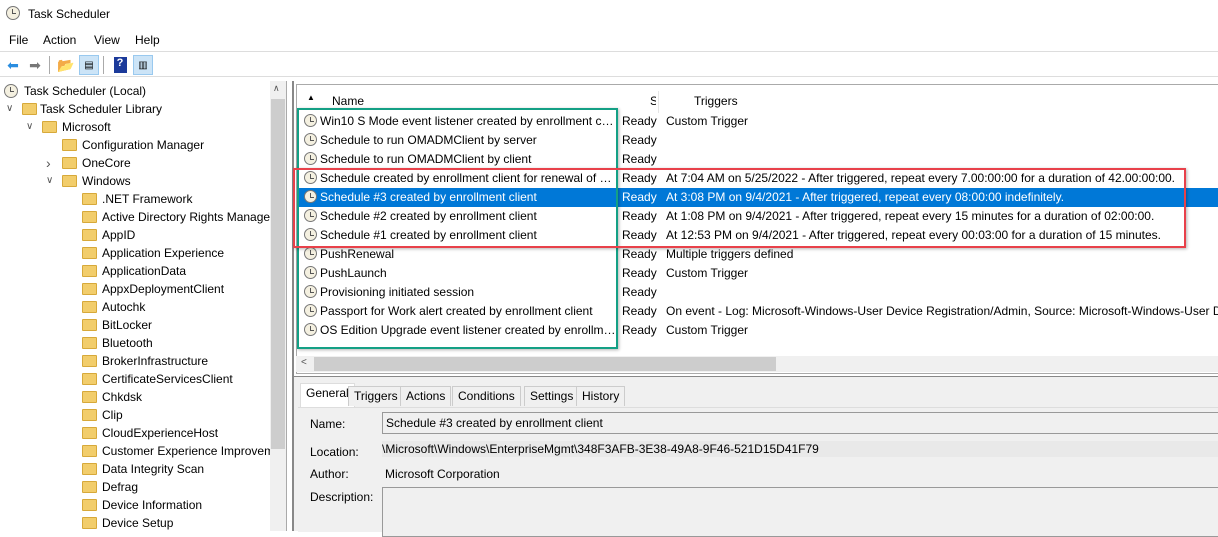 The image size is (1218, 537). What do you see at coordinates (86, 127) in the screenshot?
I see `tree-item-label: Microsoft` at bounding box center [86, 127].